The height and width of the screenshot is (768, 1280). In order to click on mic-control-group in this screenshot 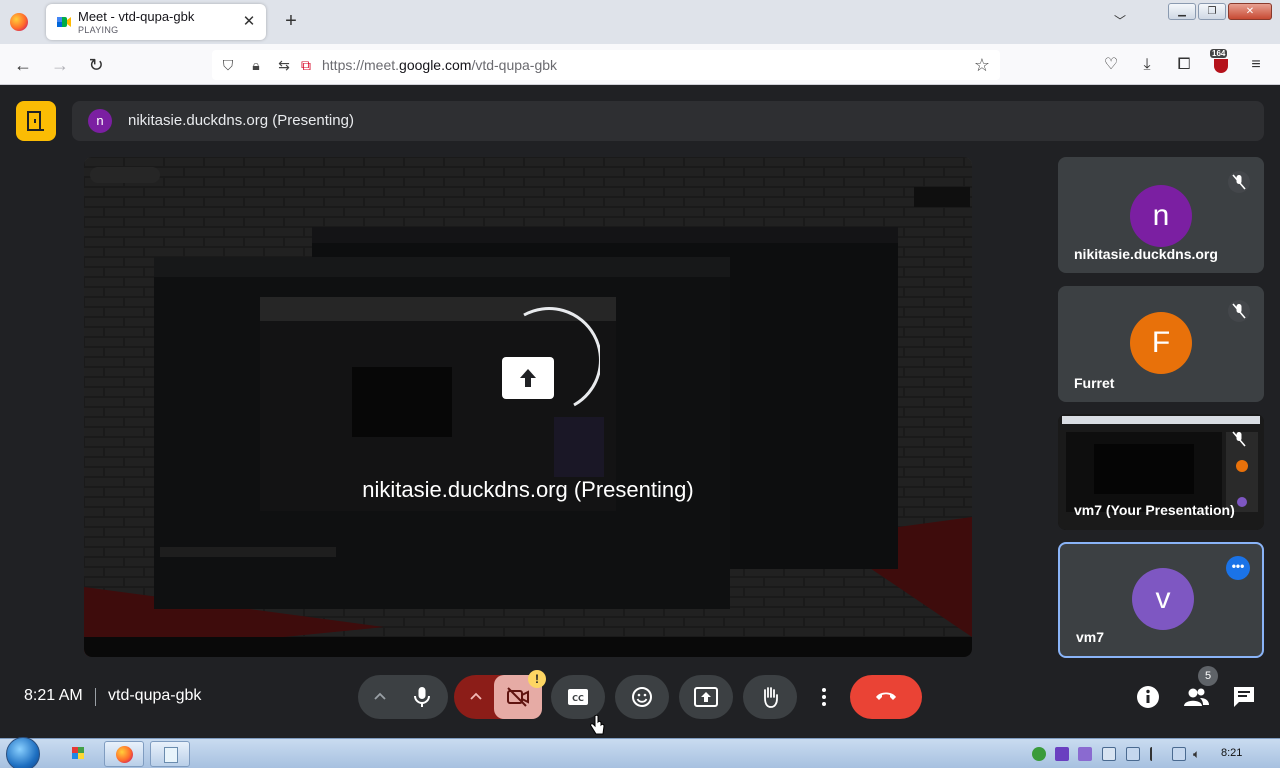, I will do `click(403, 697)`.